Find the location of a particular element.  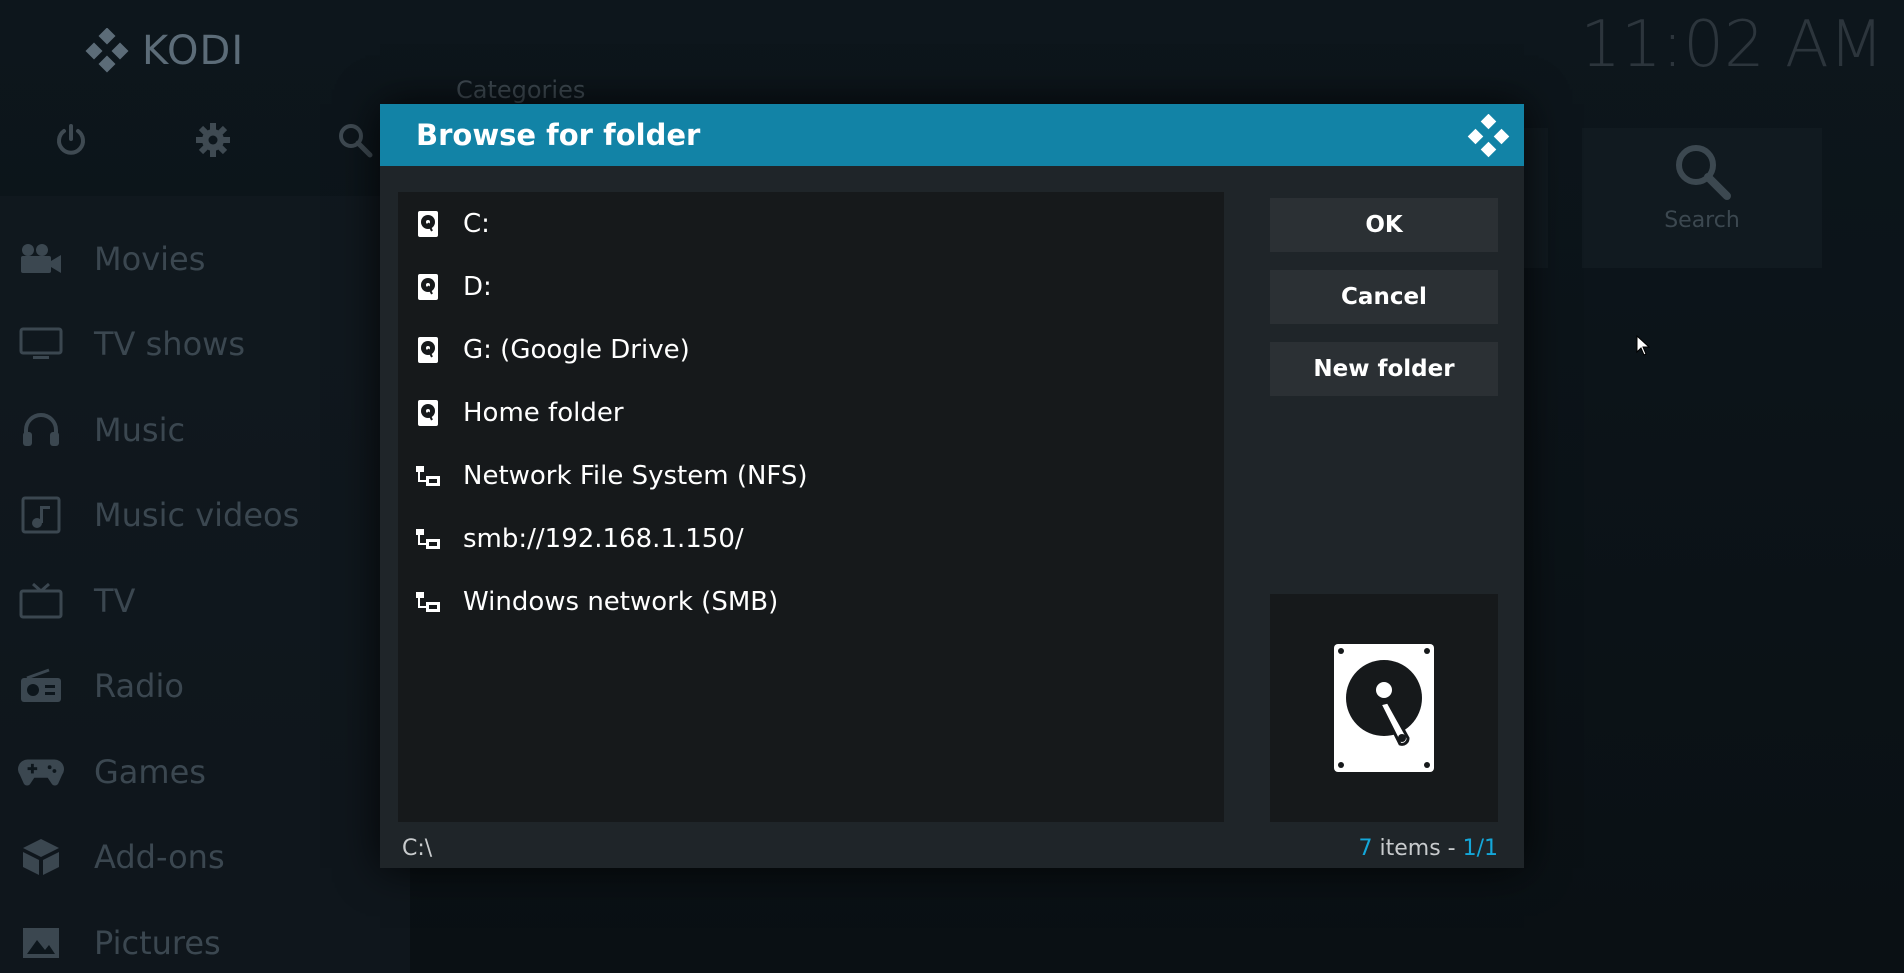

search-tile: Search is located at coordinates (1702, 198).